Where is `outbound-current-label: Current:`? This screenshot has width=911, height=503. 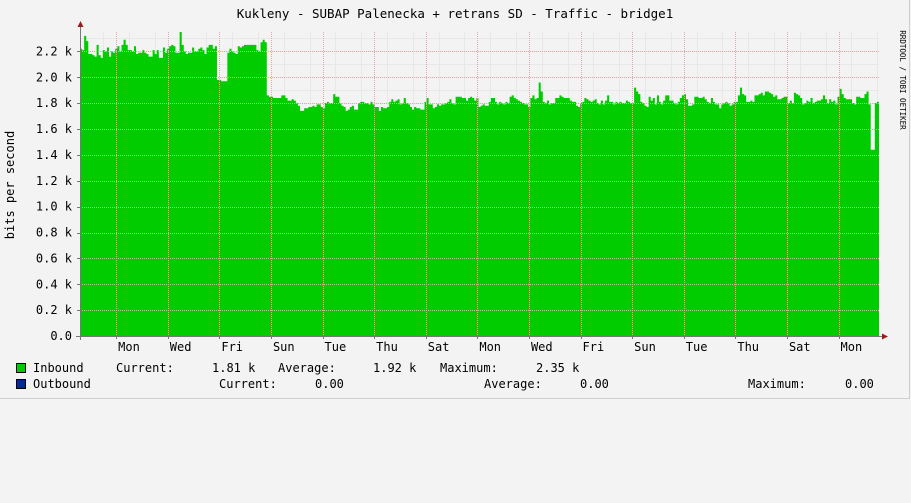
outbound-current-label: Current: is located at coordinates (248, 384).